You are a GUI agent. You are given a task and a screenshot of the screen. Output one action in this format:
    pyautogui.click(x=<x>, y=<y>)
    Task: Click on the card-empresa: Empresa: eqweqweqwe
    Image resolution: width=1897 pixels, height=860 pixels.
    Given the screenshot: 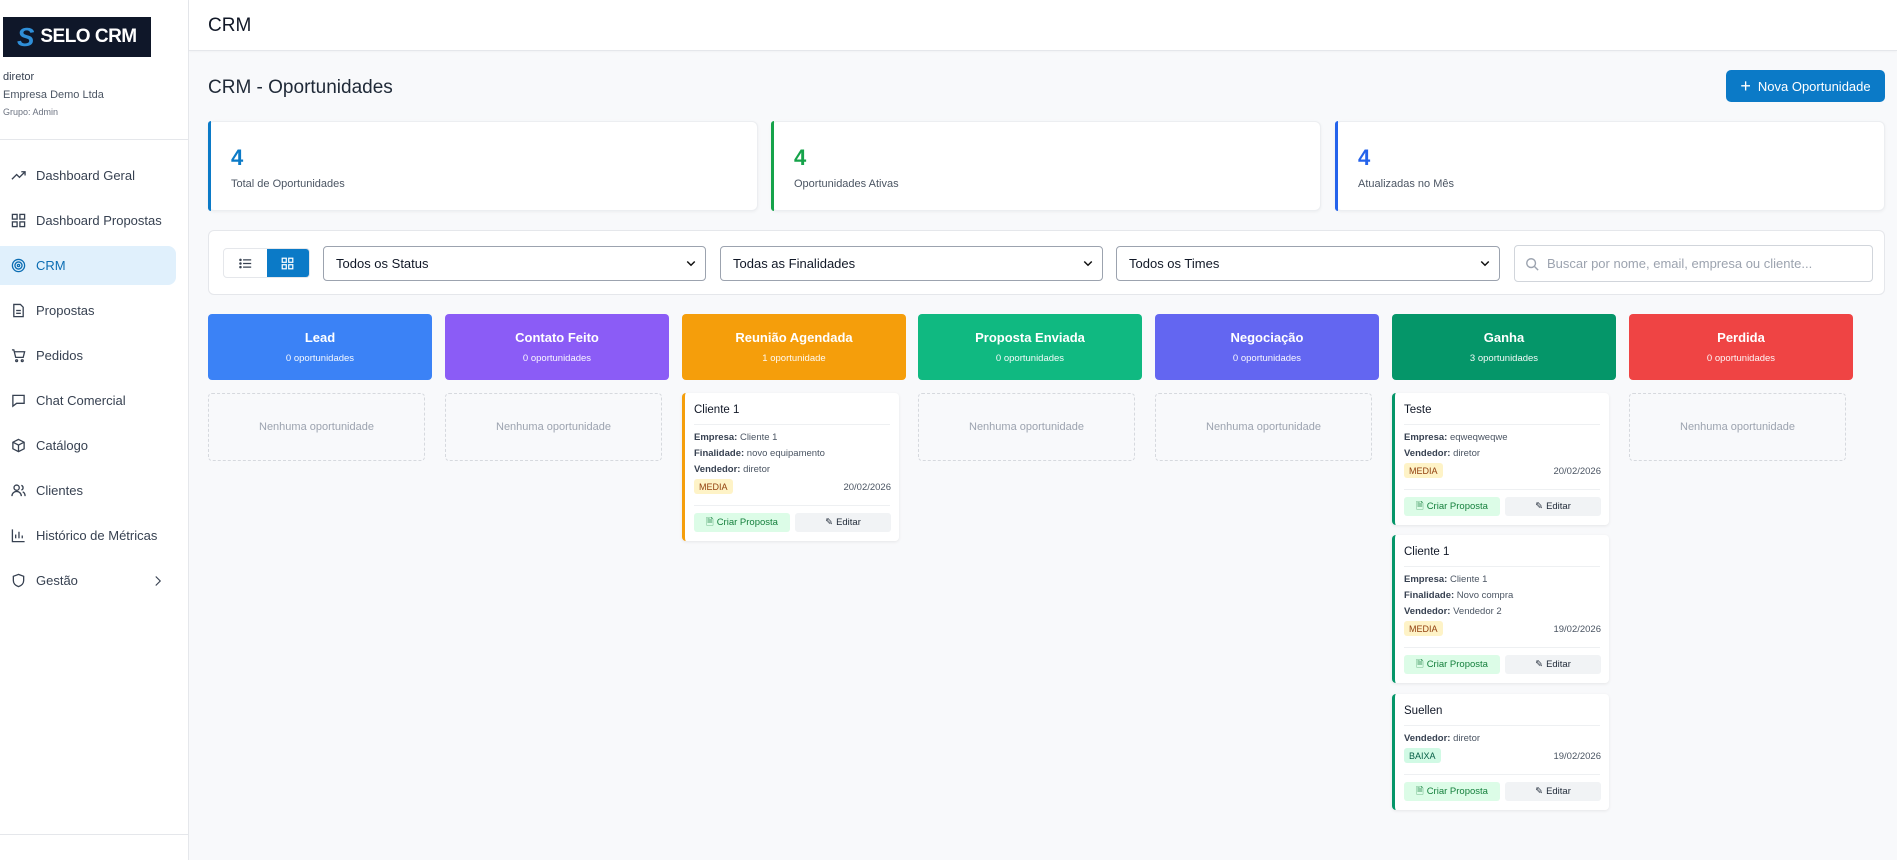 What is the action you would take?
    pyautogui.click(x=1456, y=437)
    